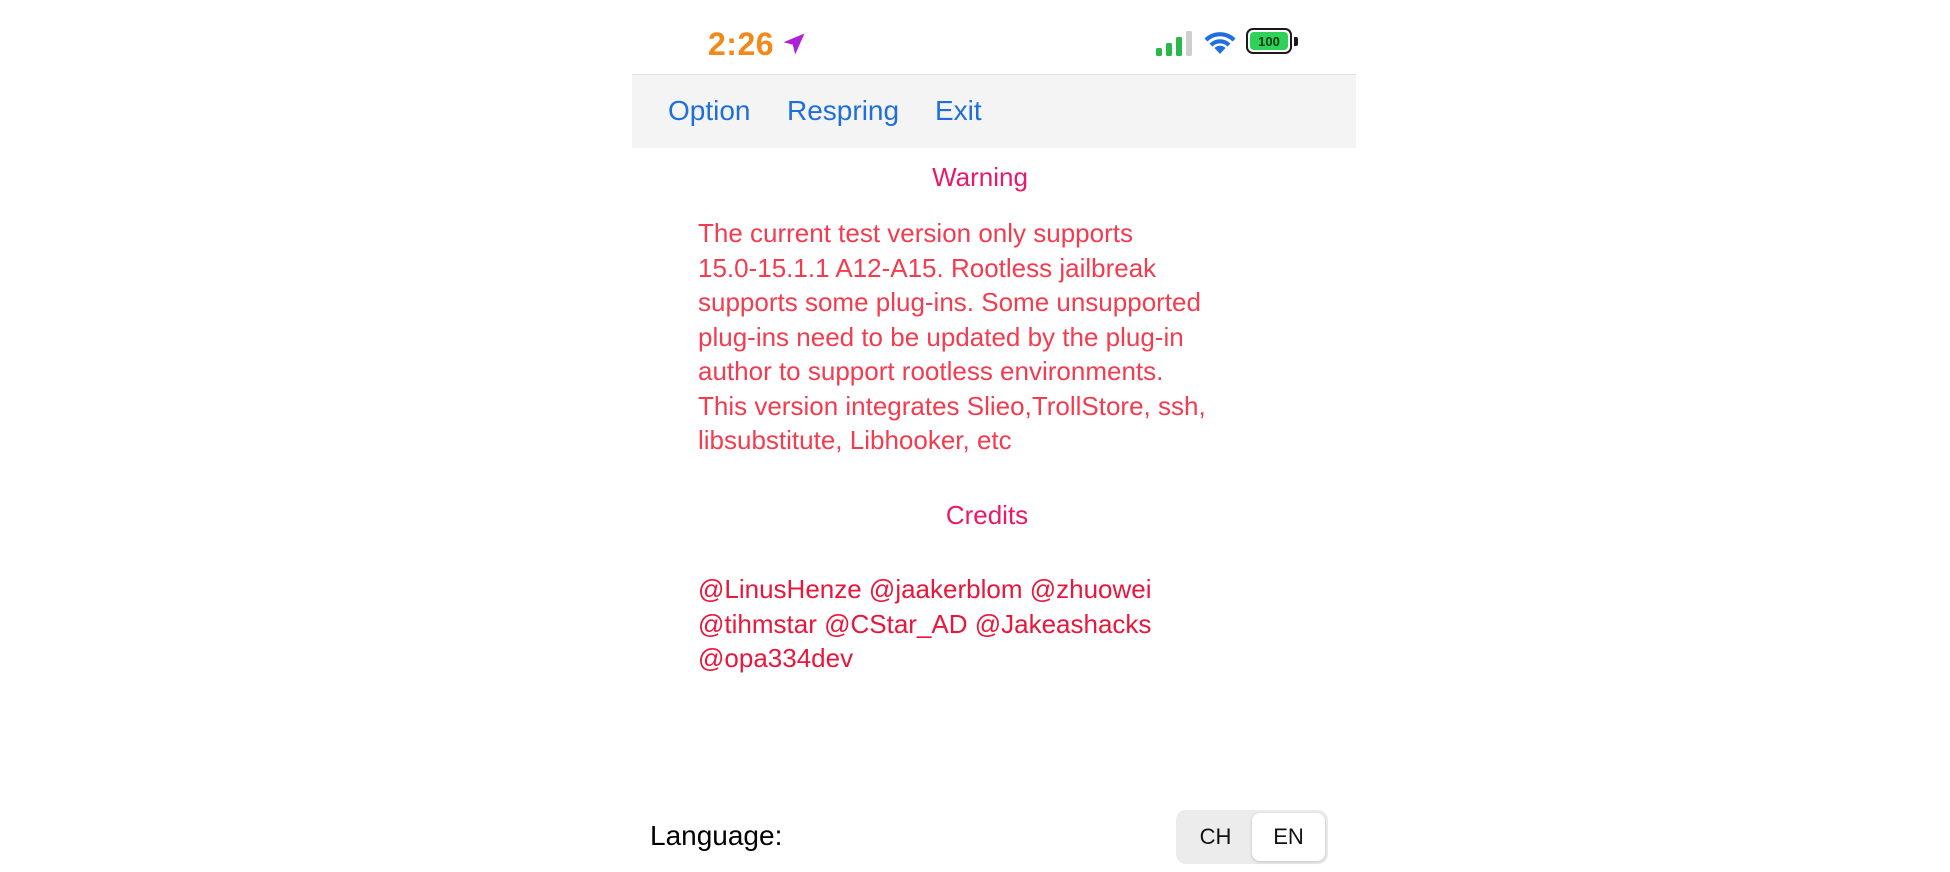  What do you see at coordinates (1174, 43) in the screenshot?
I see `cellular-signal-icon` at bounding box center [1174, 43].